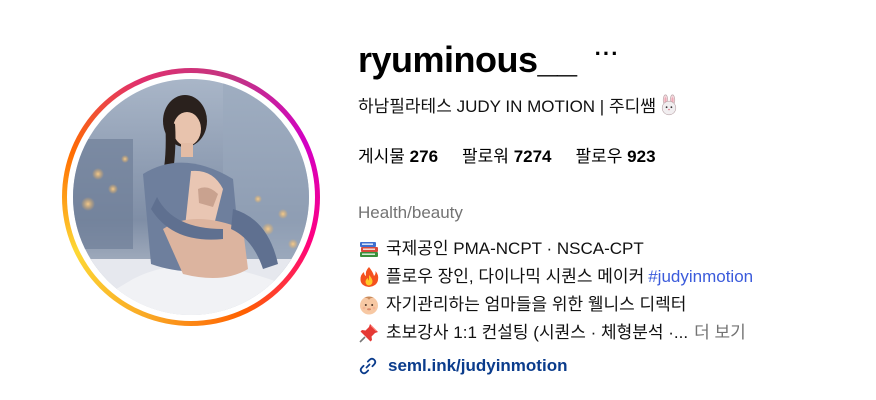 The image size is (876, 400). I want to click on link-text: seml.ink/judyinmotion, so click(478, 365).